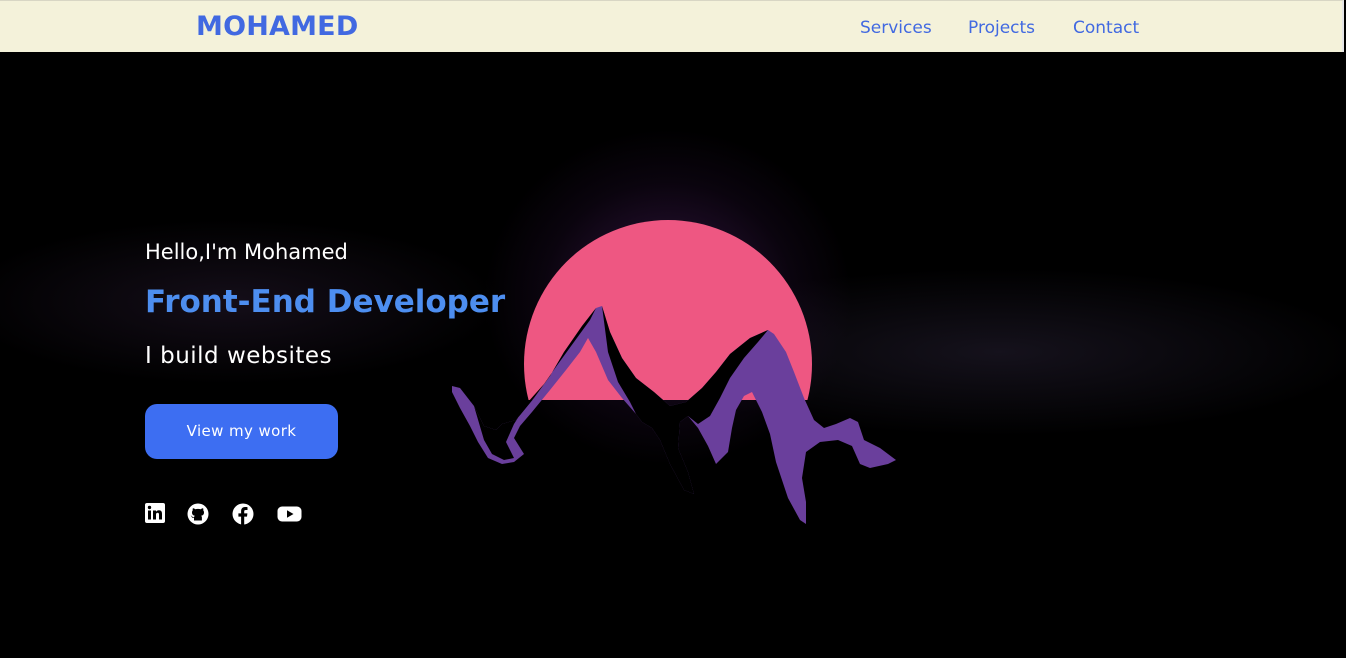  I want to click on nav-link-projects: Projects, so click(1001, 28).